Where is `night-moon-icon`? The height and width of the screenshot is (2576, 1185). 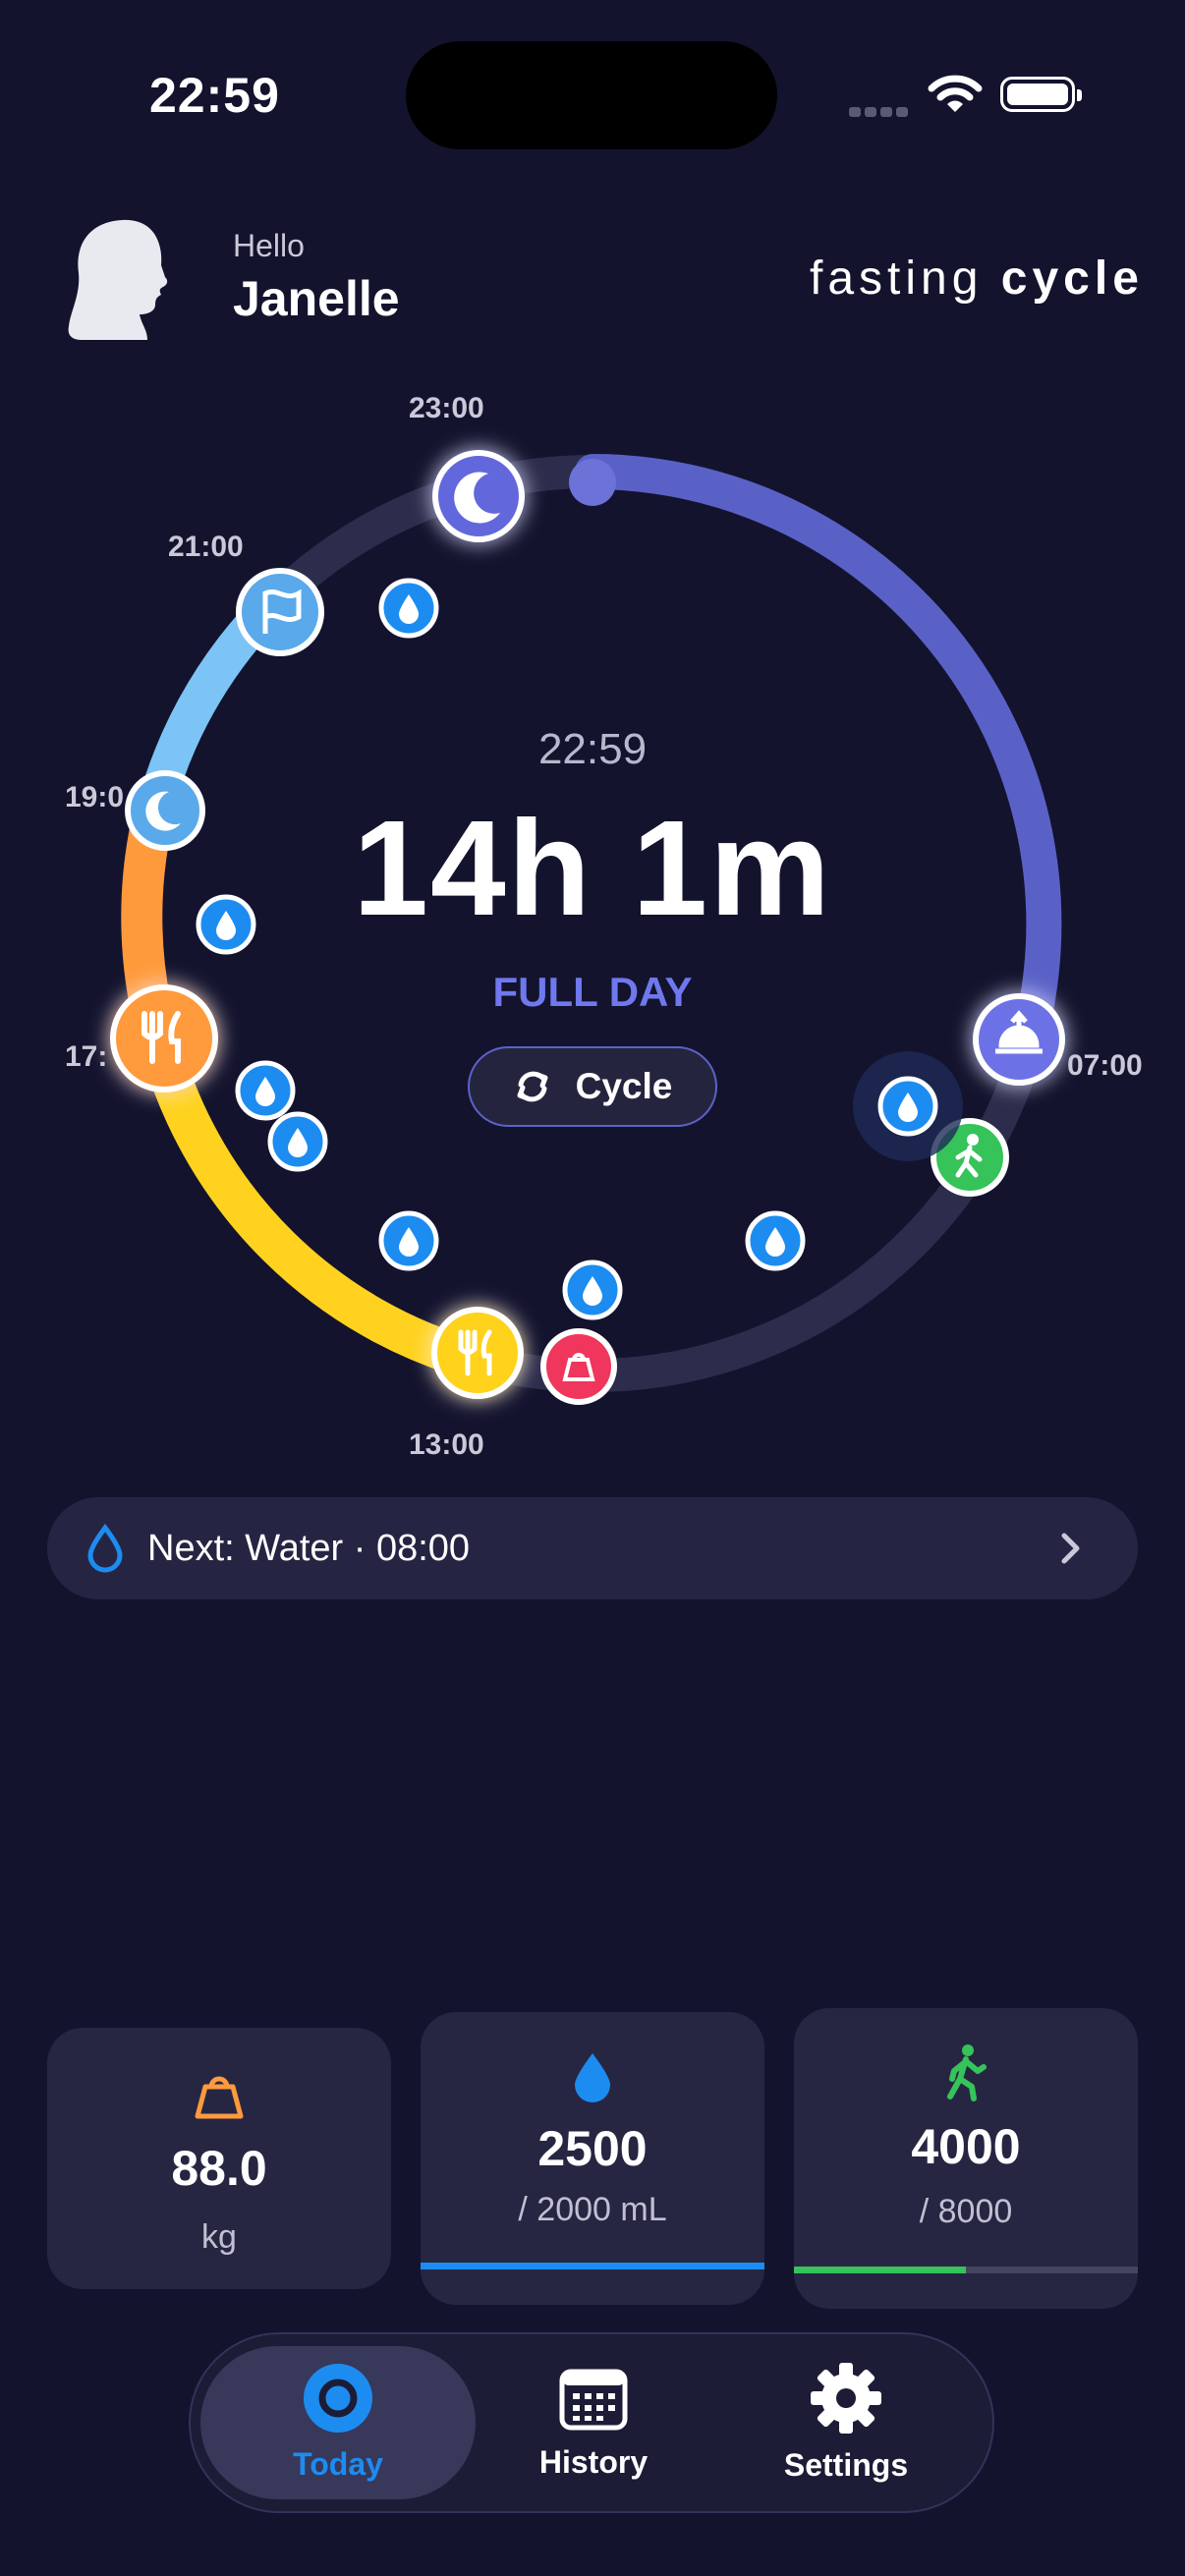
night-moon-icon is located at coordinates (165, 810).